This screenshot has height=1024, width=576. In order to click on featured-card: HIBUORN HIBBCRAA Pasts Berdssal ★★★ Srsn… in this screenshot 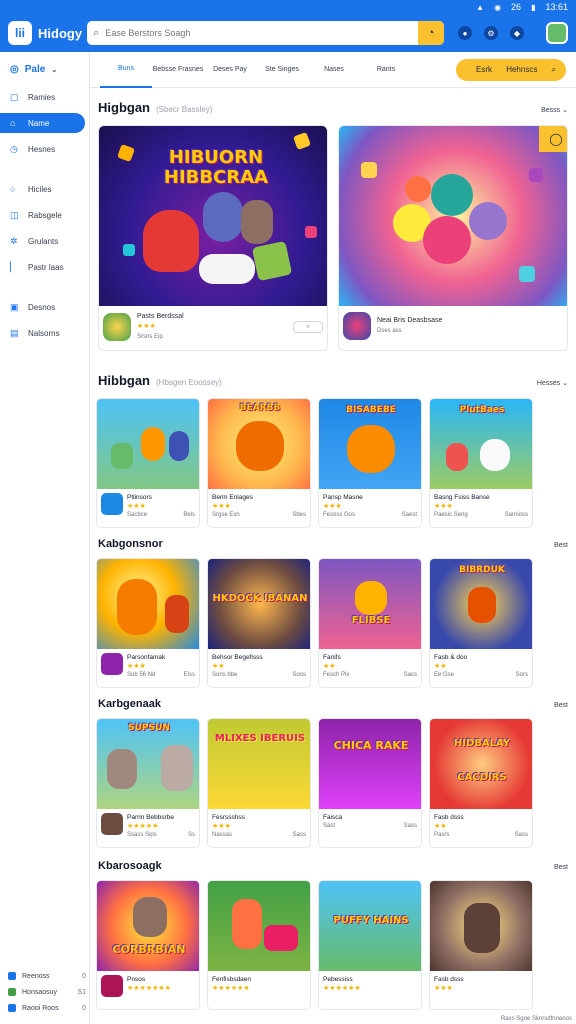, I will do `click(213, 238)`.